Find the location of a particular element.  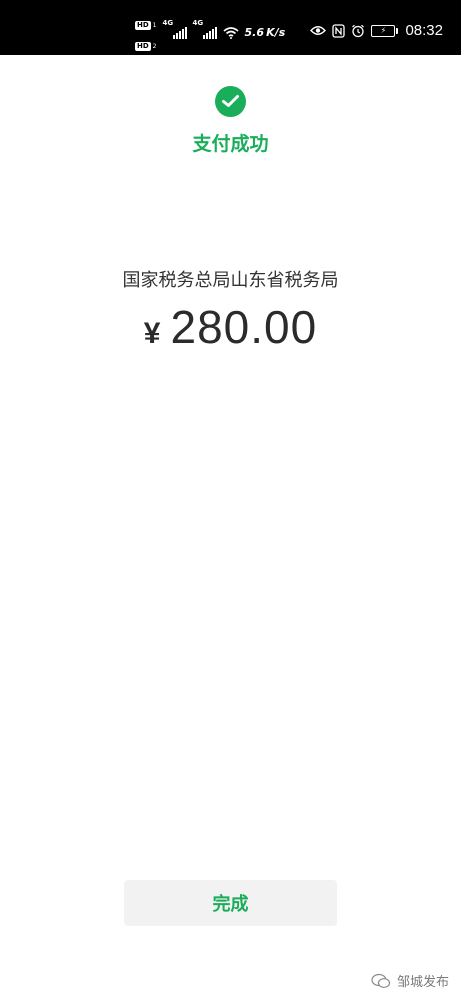

amount-row: ¥ 280.00 is located at coordinates (230, 327).